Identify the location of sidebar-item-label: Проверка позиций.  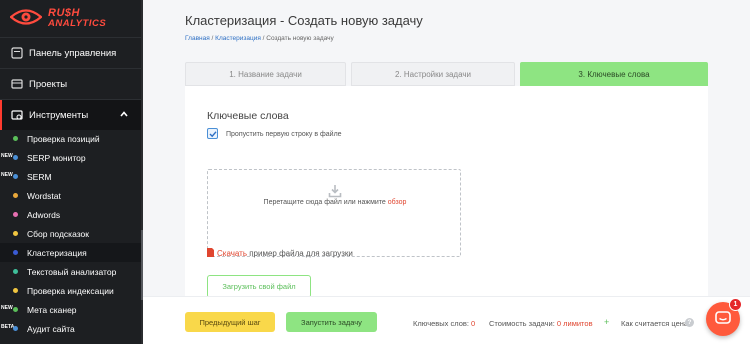
(63, 139).